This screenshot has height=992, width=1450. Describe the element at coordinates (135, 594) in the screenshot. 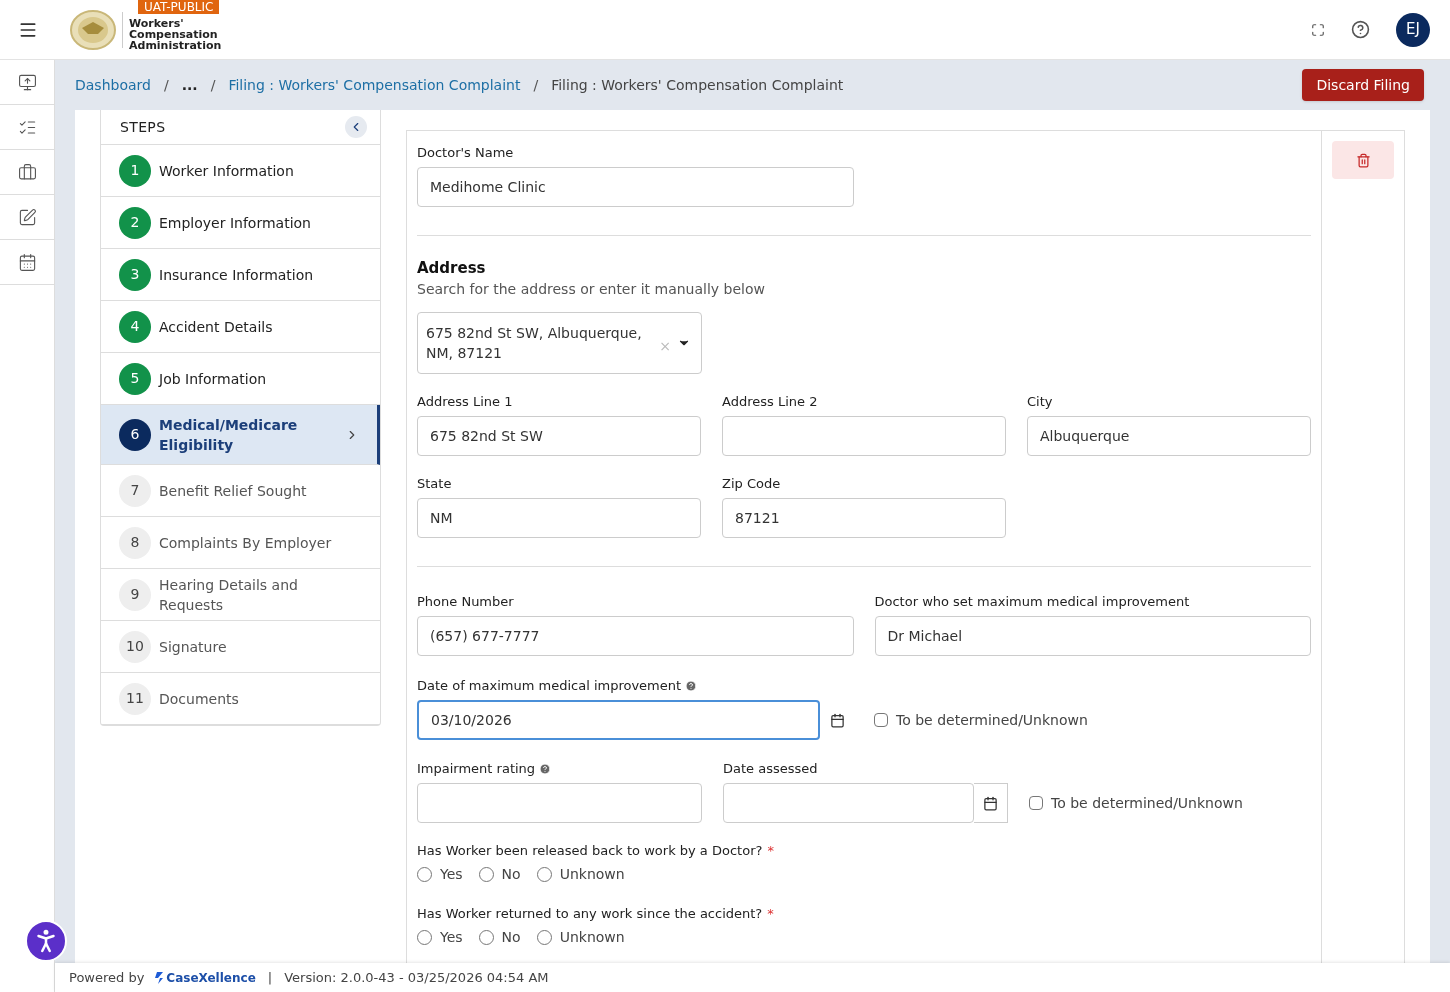

I see `step-number: 9` at that location.